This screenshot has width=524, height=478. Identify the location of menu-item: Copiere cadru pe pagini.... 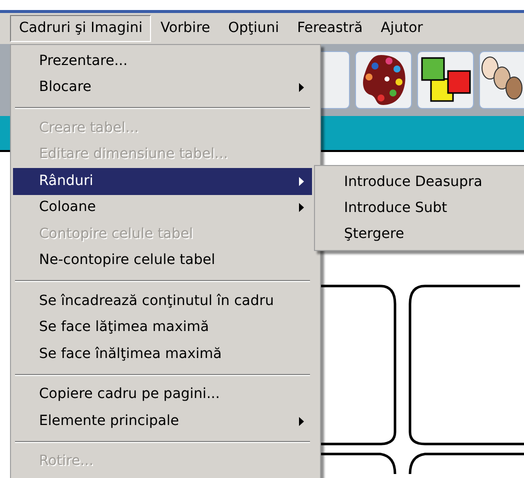
(162, 395).